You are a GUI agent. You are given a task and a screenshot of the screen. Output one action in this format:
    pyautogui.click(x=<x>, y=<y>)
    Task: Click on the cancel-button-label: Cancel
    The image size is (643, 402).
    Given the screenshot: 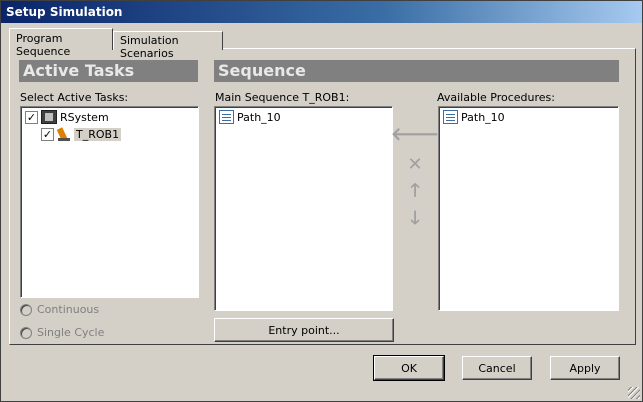 What is the action you would take?
    pyautogui.click(x=497, y=368)
    